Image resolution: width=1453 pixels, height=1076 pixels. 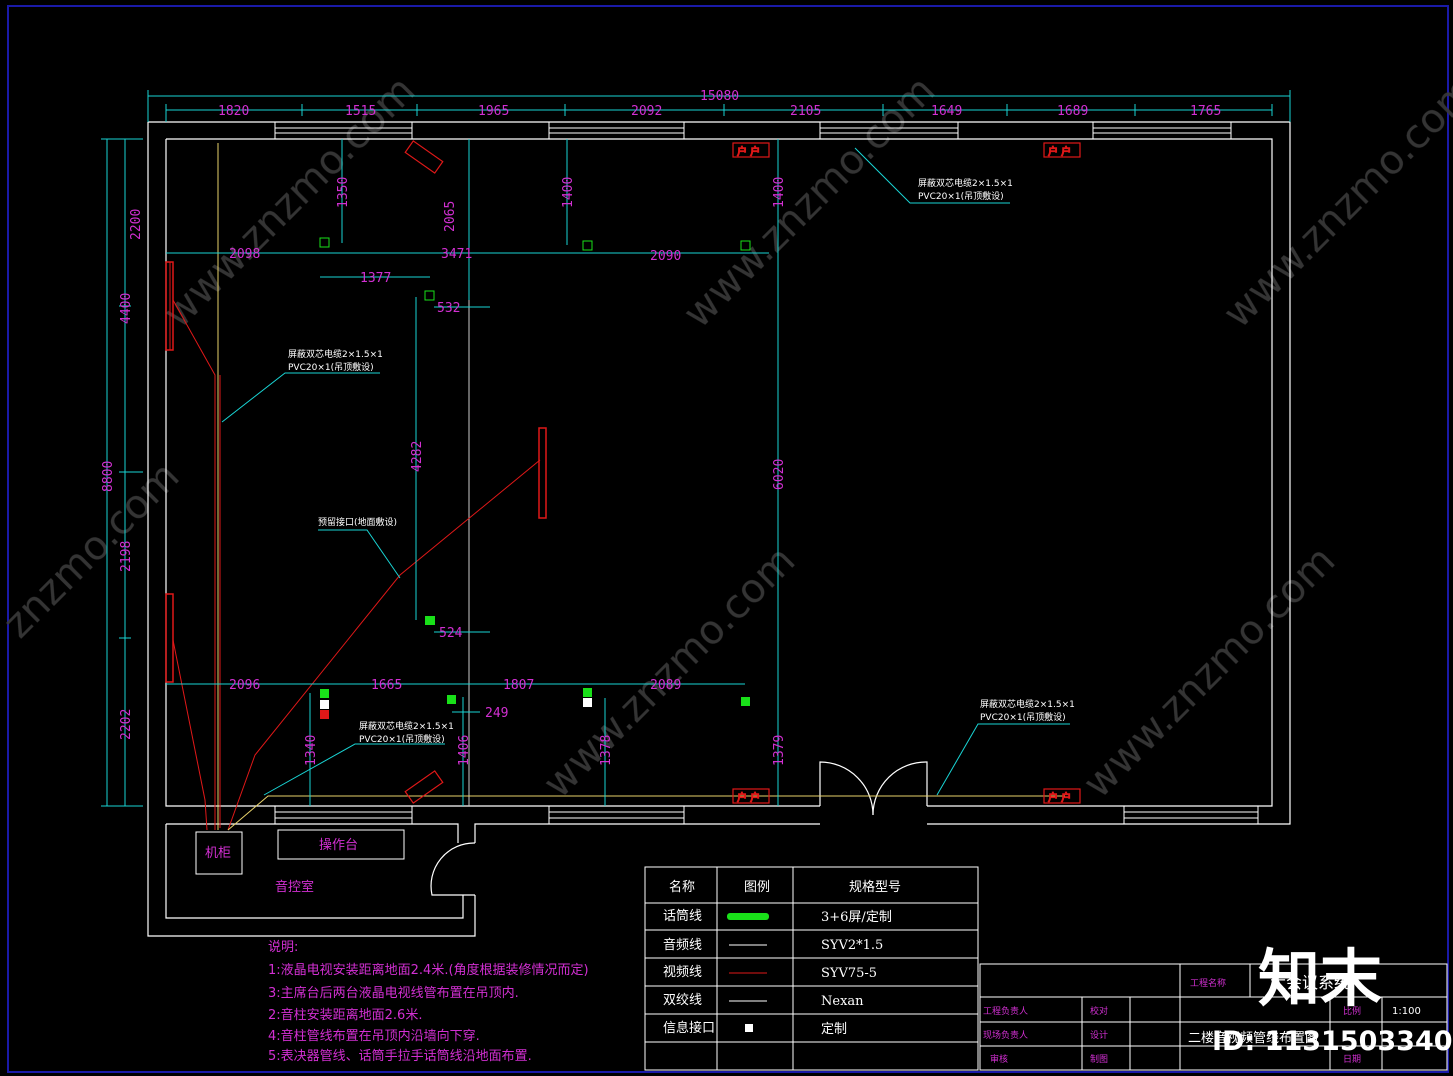 I want to click on dim-top-seg: 2092, so click(x=646, y=111).